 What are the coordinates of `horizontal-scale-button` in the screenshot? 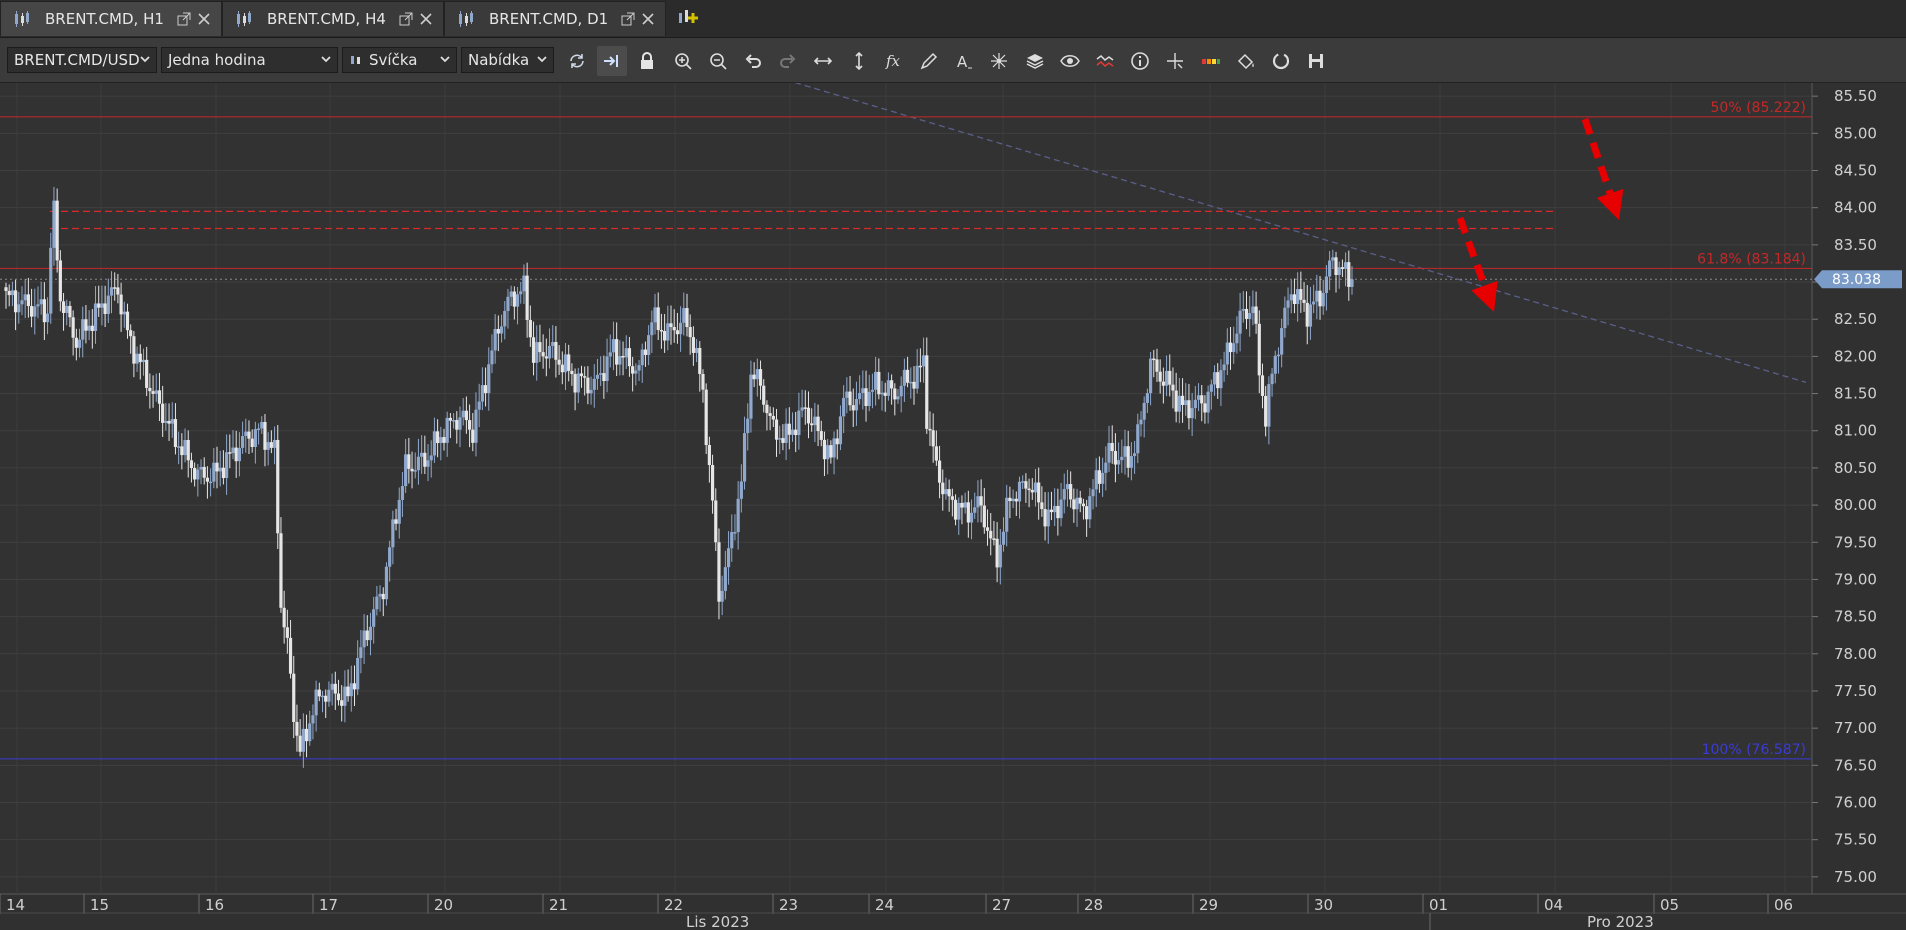 It's located at (823, 61).